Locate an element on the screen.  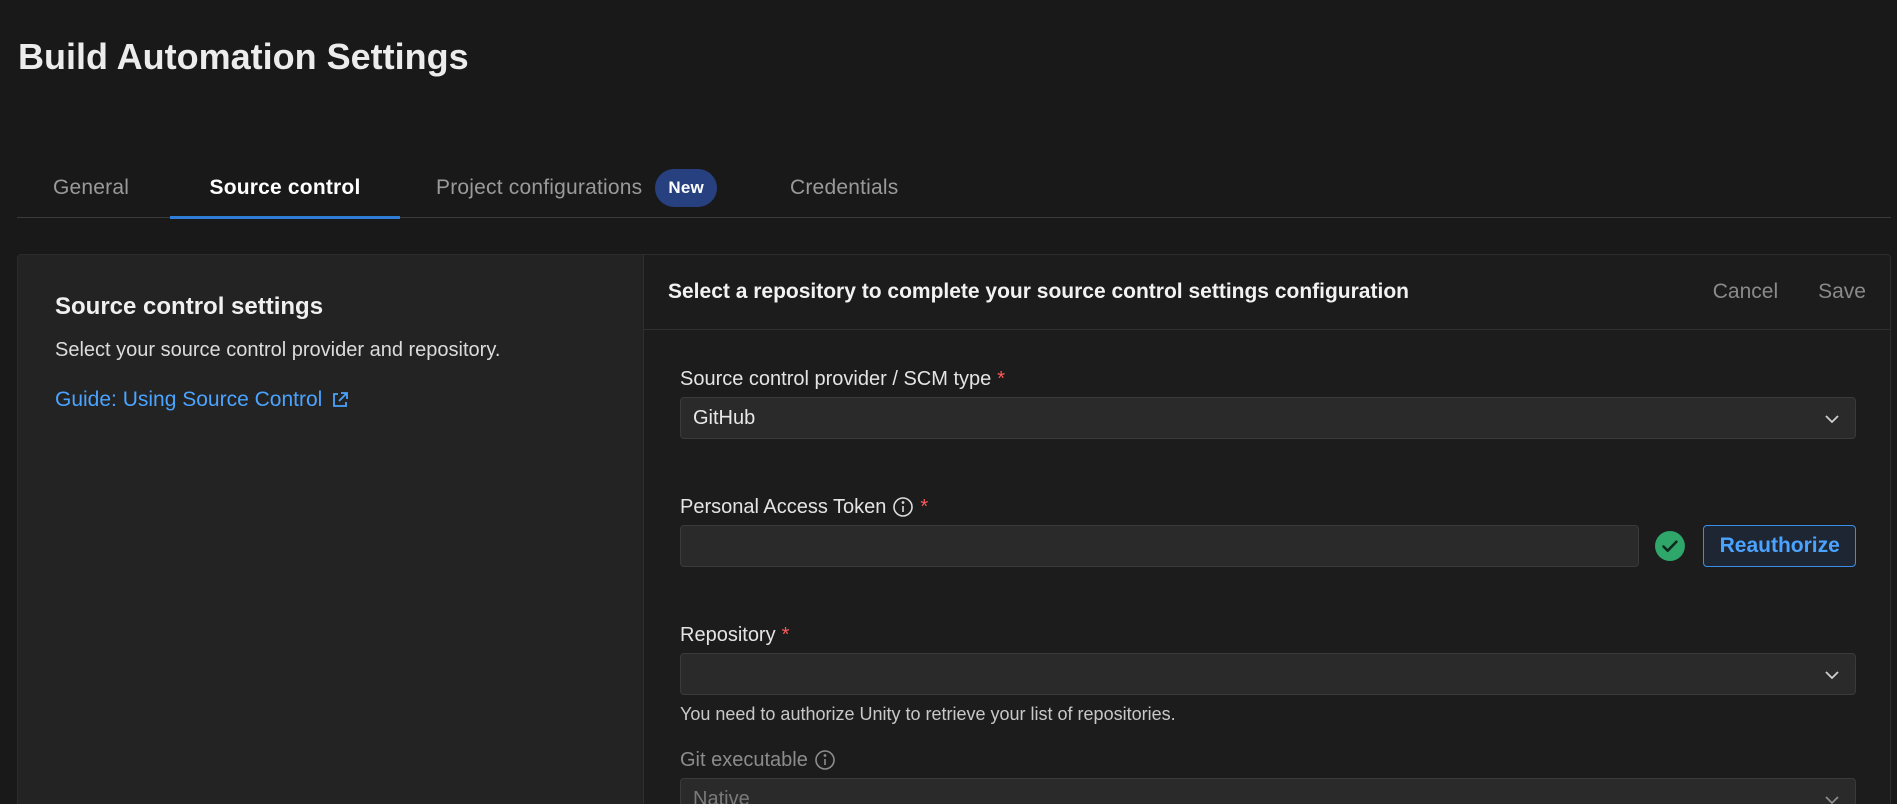
check-circle-icon is located at coordinates (1670, 546).